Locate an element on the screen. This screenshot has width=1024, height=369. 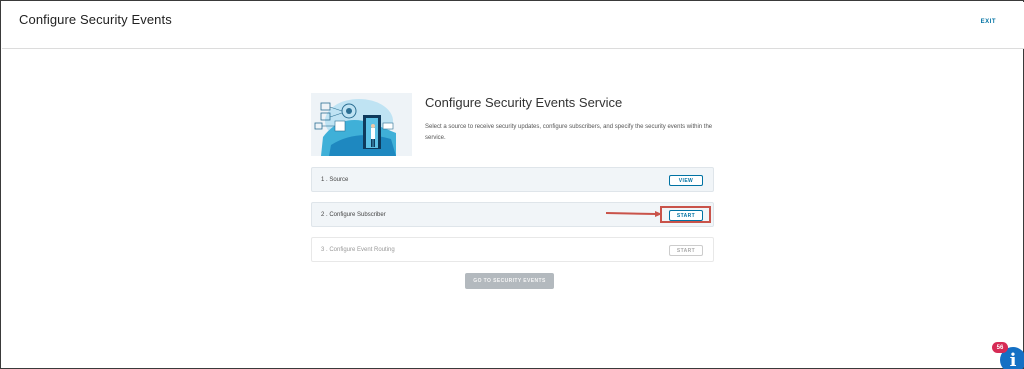
start-configure-subscriber-button: START is located at coordinates (686, 215).